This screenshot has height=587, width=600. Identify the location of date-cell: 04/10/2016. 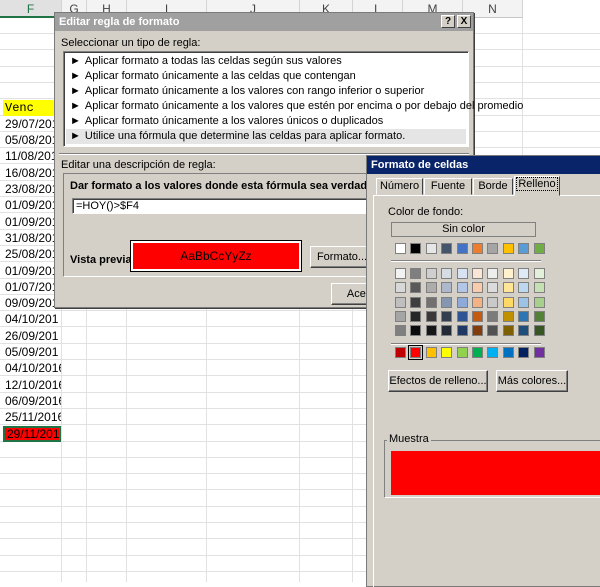
(32, 368).